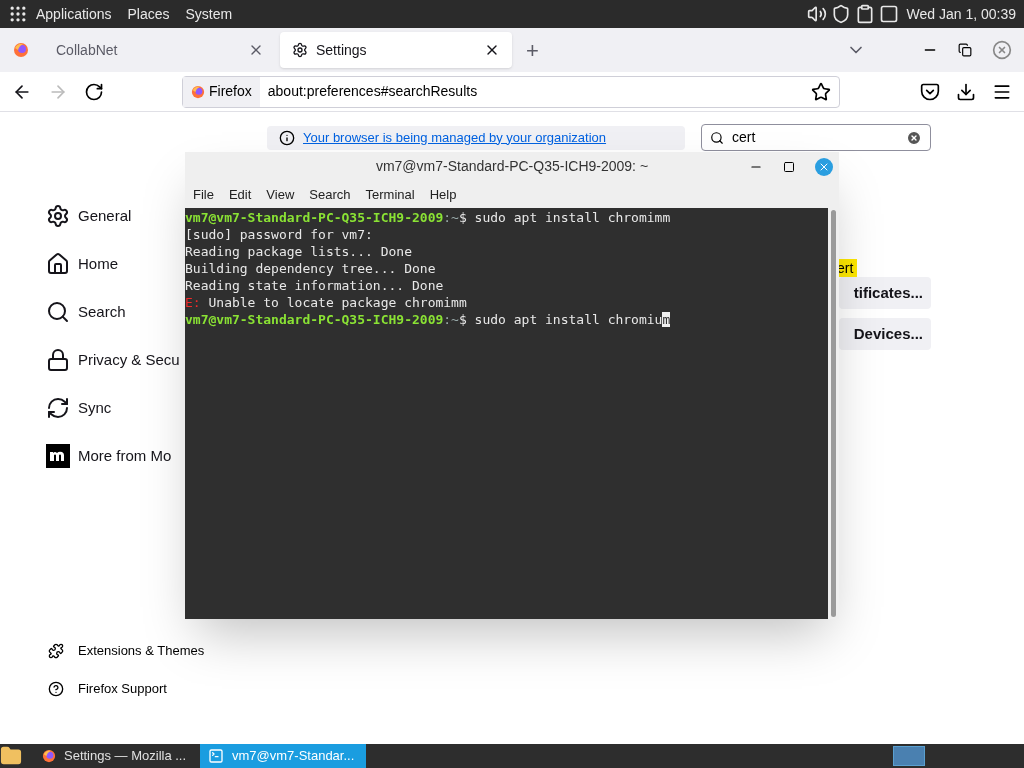 Image resolution: width=1024 pixels, height=768 pixels. I want to click on clear-icon, so click(914, 137).